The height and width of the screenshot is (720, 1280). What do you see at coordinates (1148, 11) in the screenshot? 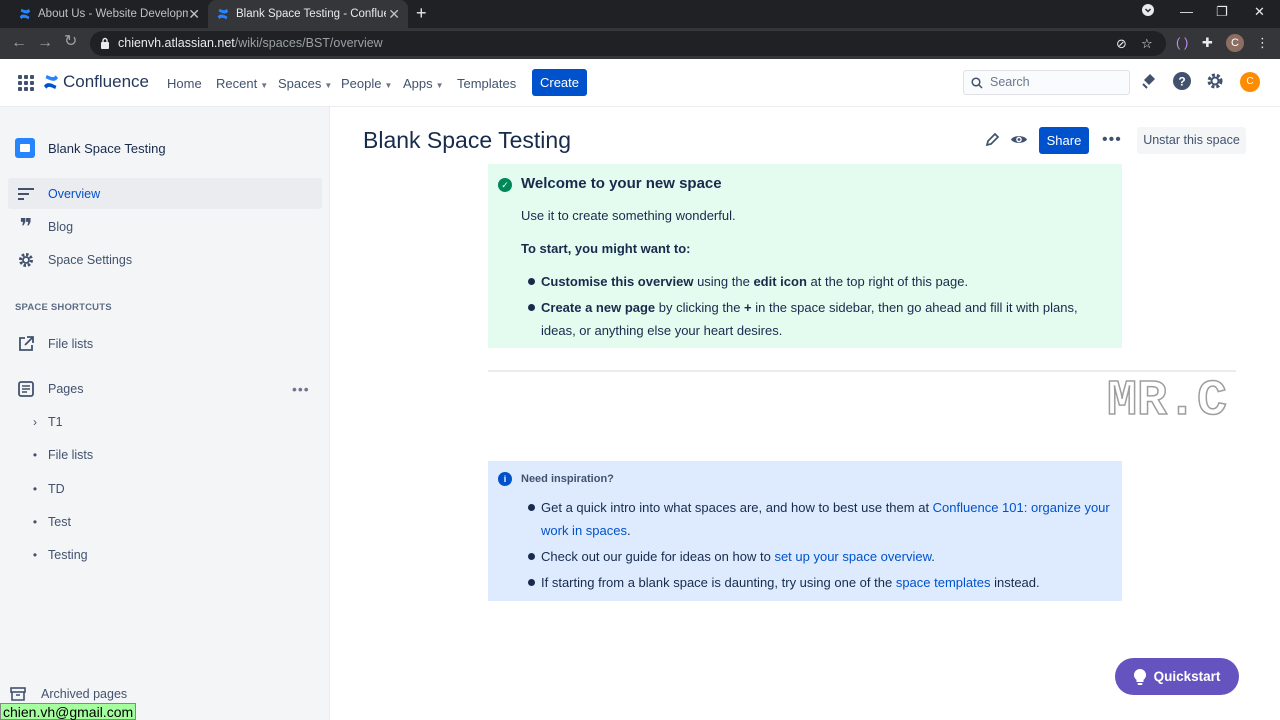
I see `tab-search-icon` at bounding box center [1148, 11].